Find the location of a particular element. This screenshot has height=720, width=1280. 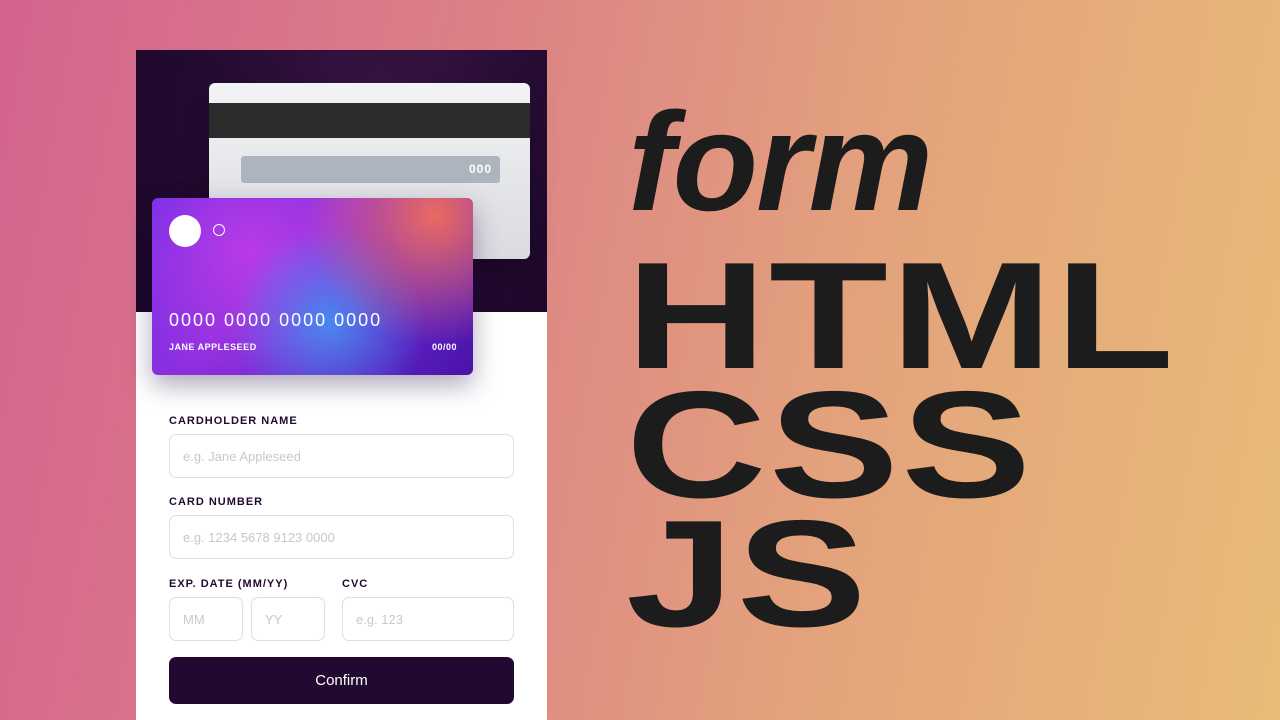

exp-month-input is located at coordinates (206, 619).